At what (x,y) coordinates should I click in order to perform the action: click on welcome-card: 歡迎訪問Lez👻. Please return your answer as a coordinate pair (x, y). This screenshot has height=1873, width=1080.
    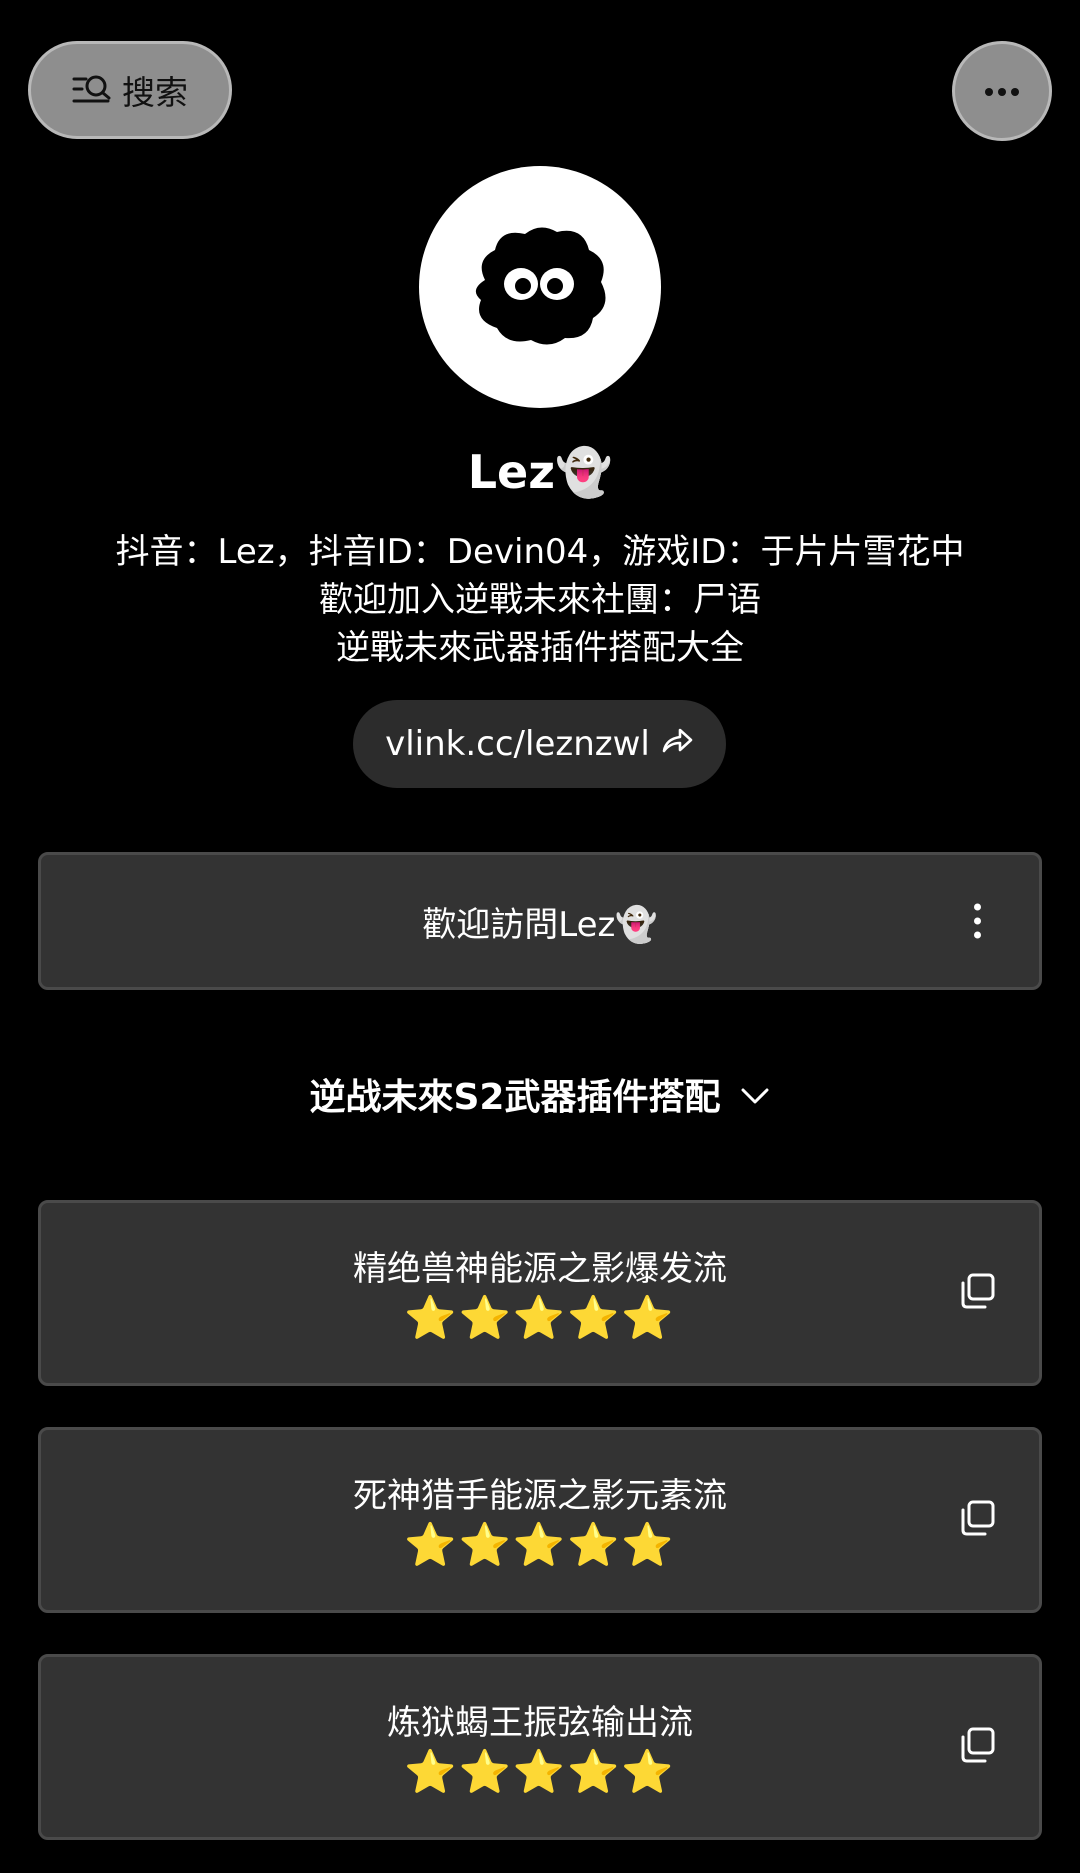
    Looking at the image, I should click on (540, 921).